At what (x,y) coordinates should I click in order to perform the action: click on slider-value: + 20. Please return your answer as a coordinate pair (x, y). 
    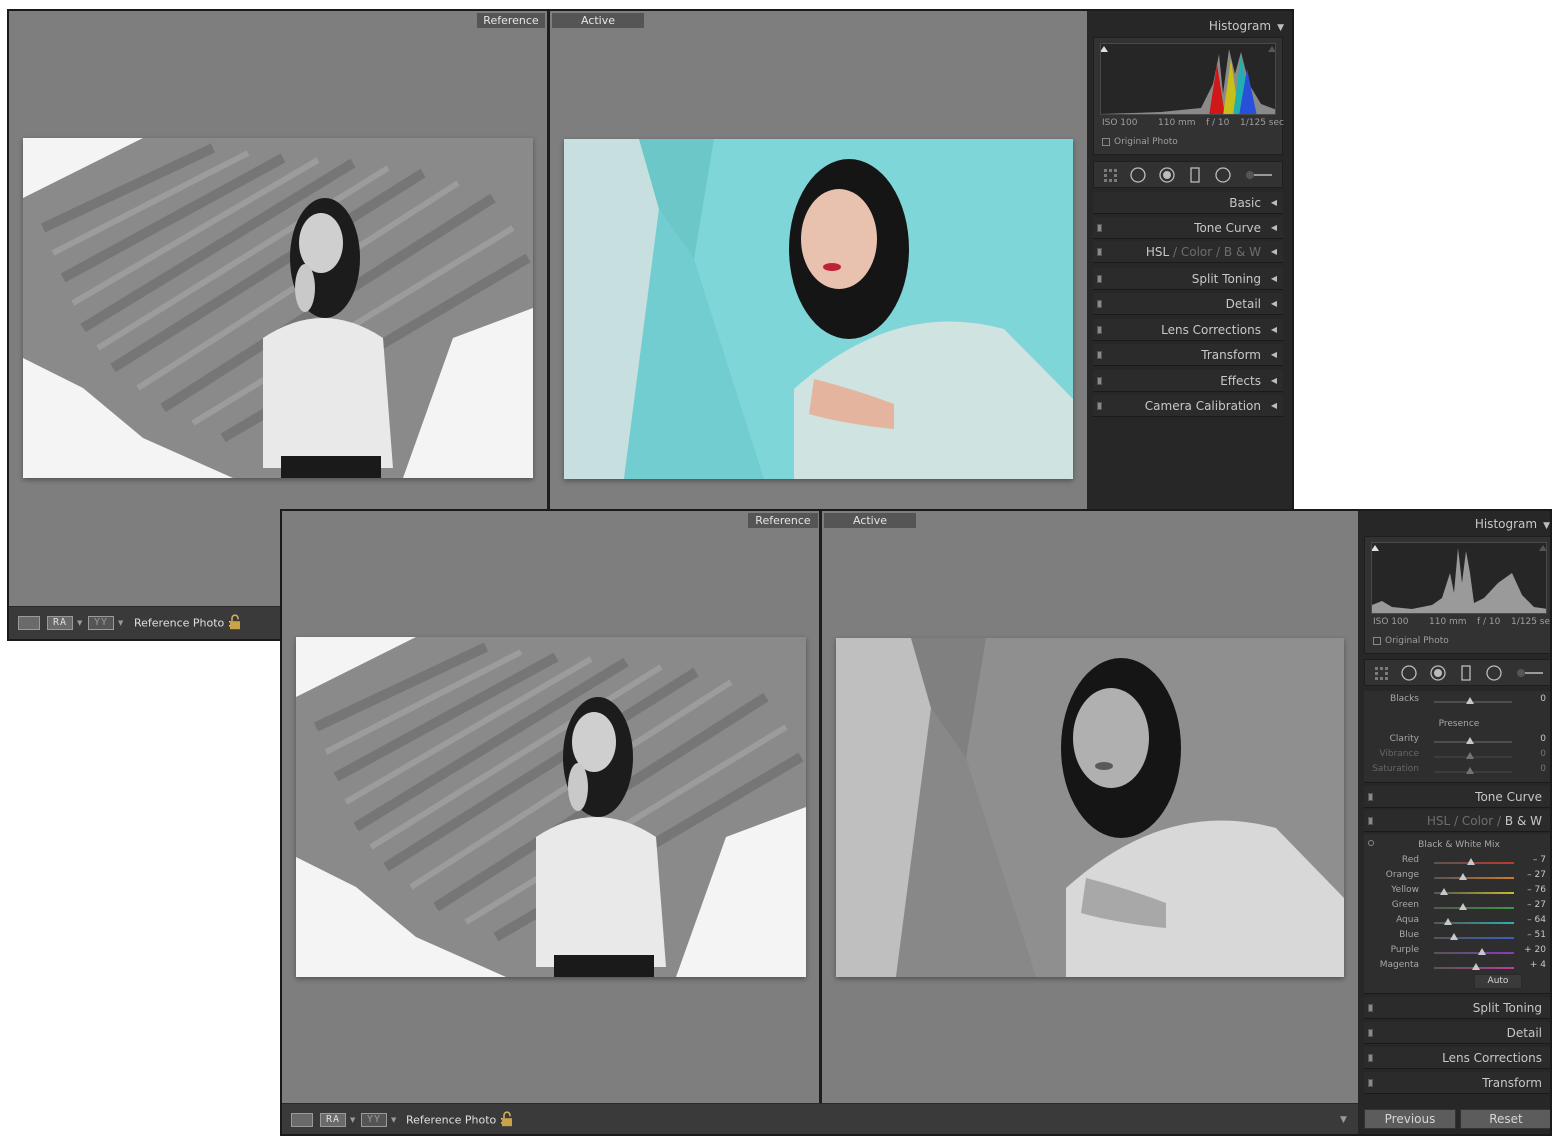
    Looking at the image, I should click on (1535, 950).